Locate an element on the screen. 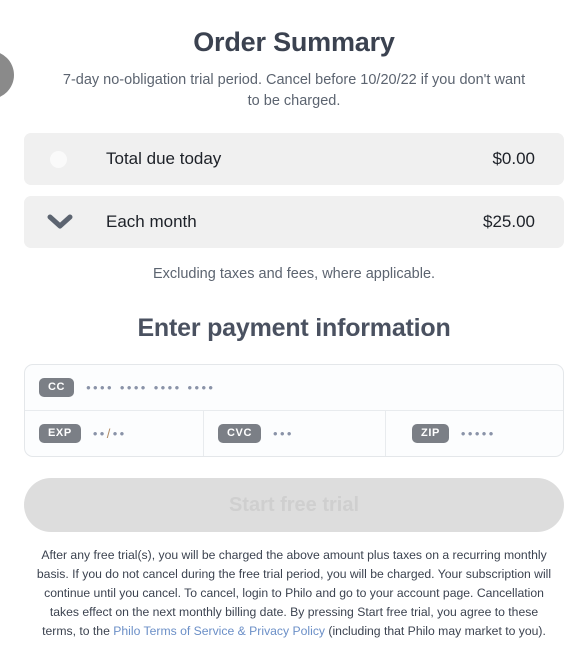 The height and width of the screenshot is (671, 588). payment-section-title: Enter payment information is located at coordinates (294, 328).